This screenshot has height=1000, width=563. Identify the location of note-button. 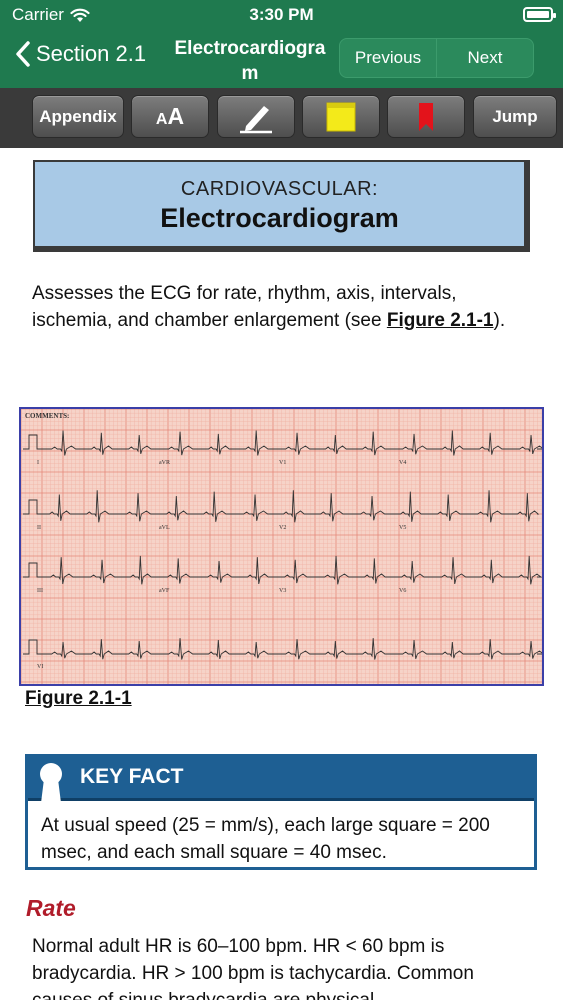
(341, 116).